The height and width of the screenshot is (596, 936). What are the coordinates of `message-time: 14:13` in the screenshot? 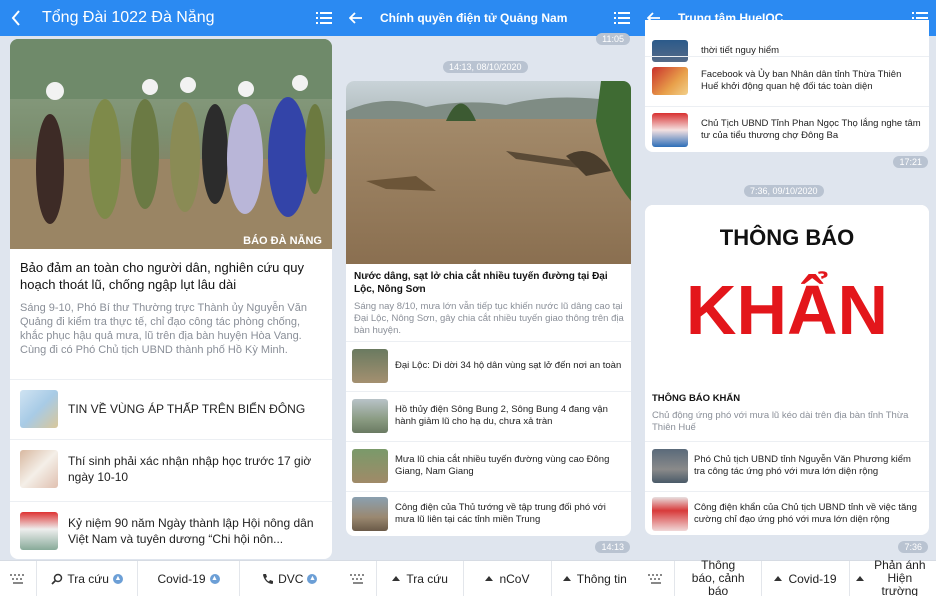 It's located at (612, 547).